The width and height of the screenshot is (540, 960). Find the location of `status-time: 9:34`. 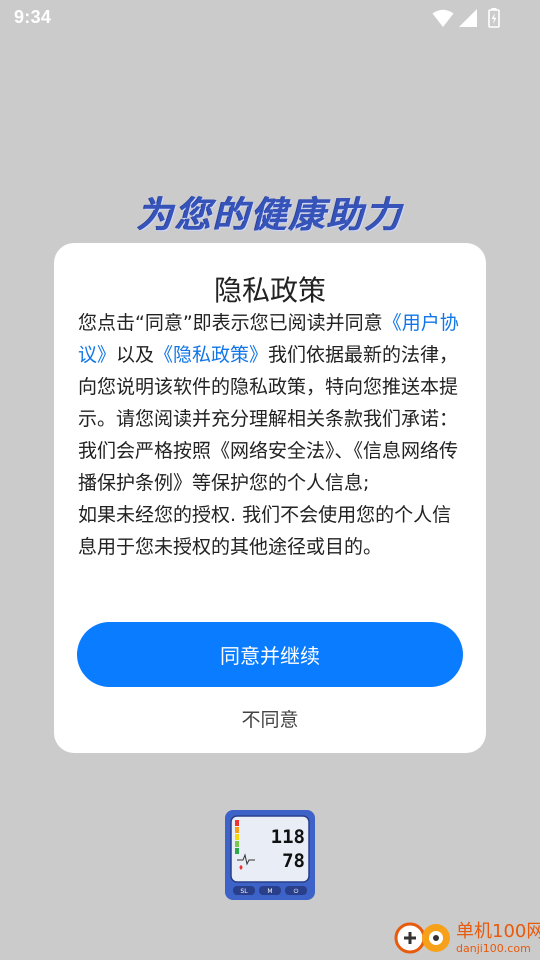

status-time: 9:34 is located at coordinates (33, 17).